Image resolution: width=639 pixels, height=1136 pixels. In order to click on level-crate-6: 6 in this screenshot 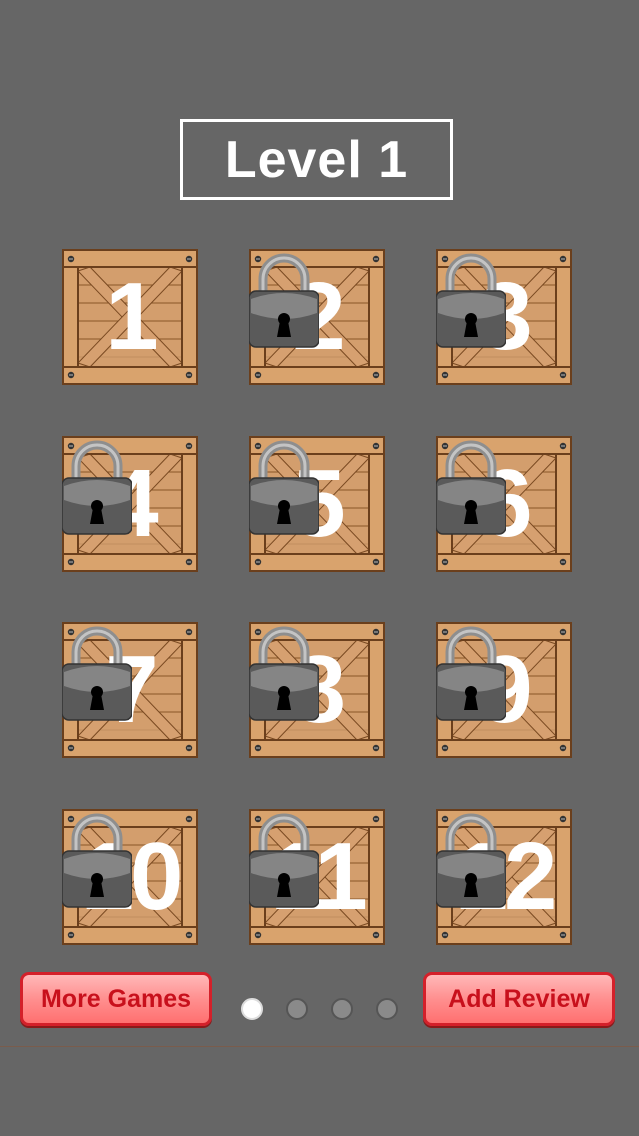, I will do `click(504, 504)`.